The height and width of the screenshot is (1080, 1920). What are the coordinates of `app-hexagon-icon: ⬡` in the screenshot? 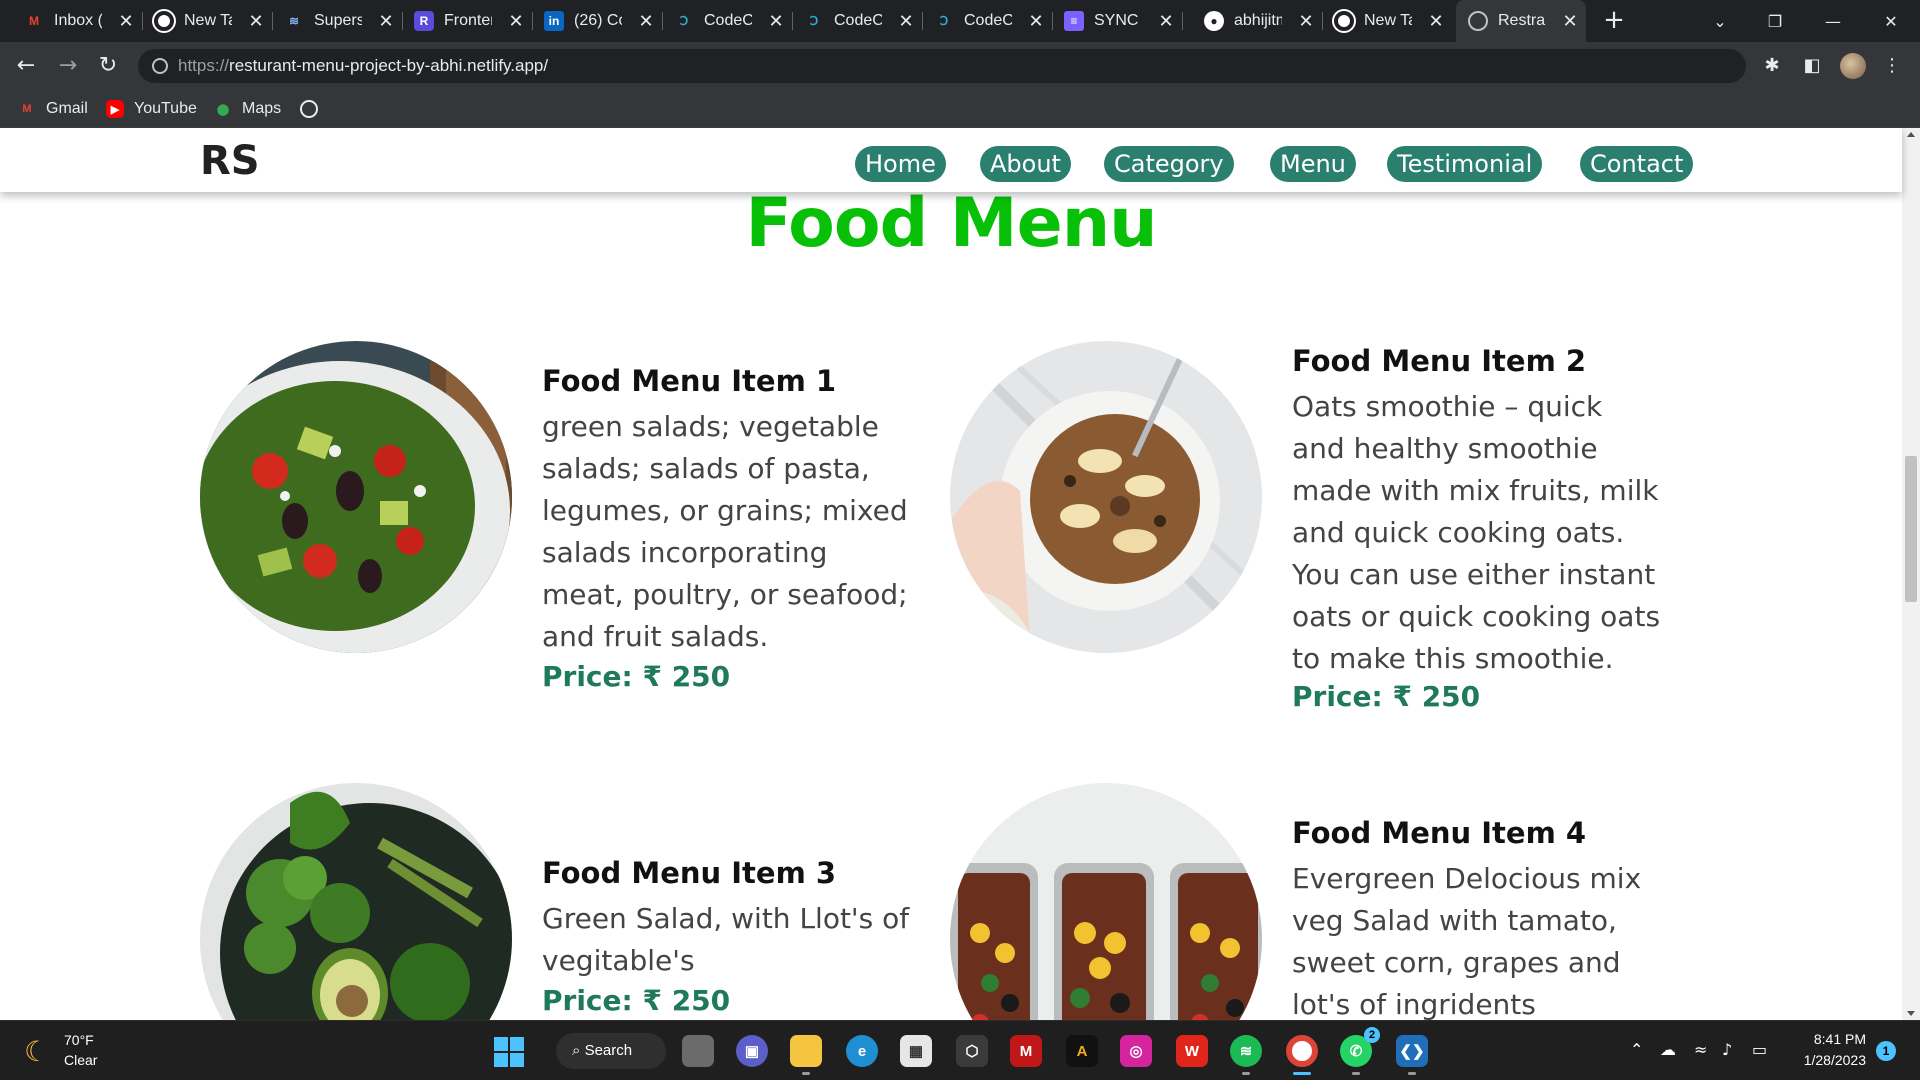 It's located at (972, 1051).